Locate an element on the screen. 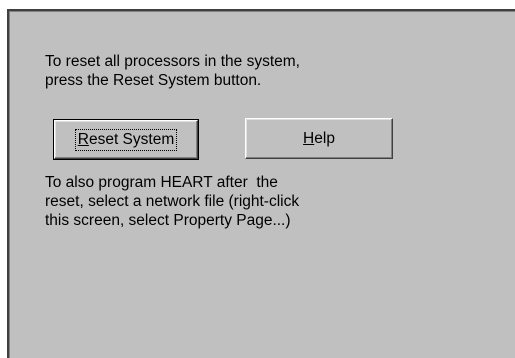  heart-instructions-line-3: this screen, select Property Page...) is located at coordinates (168, 220).